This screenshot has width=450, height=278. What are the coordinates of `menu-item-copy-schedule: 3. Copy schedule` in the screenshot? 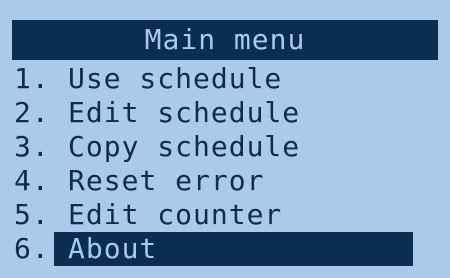 It's located at (227, 147).